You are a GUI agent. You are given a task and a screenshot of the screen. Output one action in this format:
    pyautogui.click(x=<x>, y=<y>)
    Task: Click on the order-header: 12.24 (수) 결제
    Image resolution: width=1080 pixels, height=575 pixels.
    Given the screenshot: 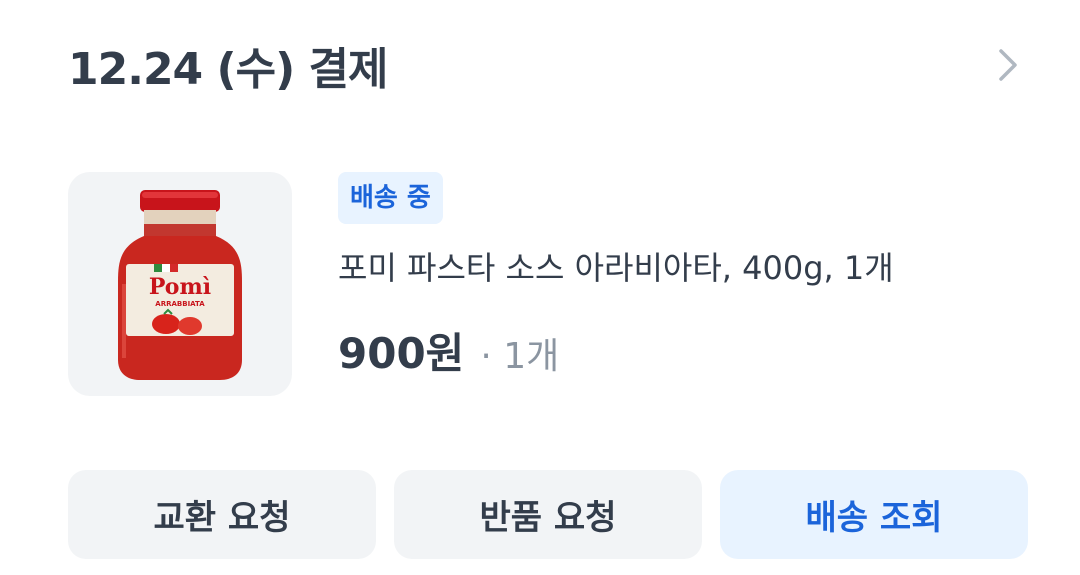 What is the action you would take?
    pyautogui.click(x=548, y=65)
    